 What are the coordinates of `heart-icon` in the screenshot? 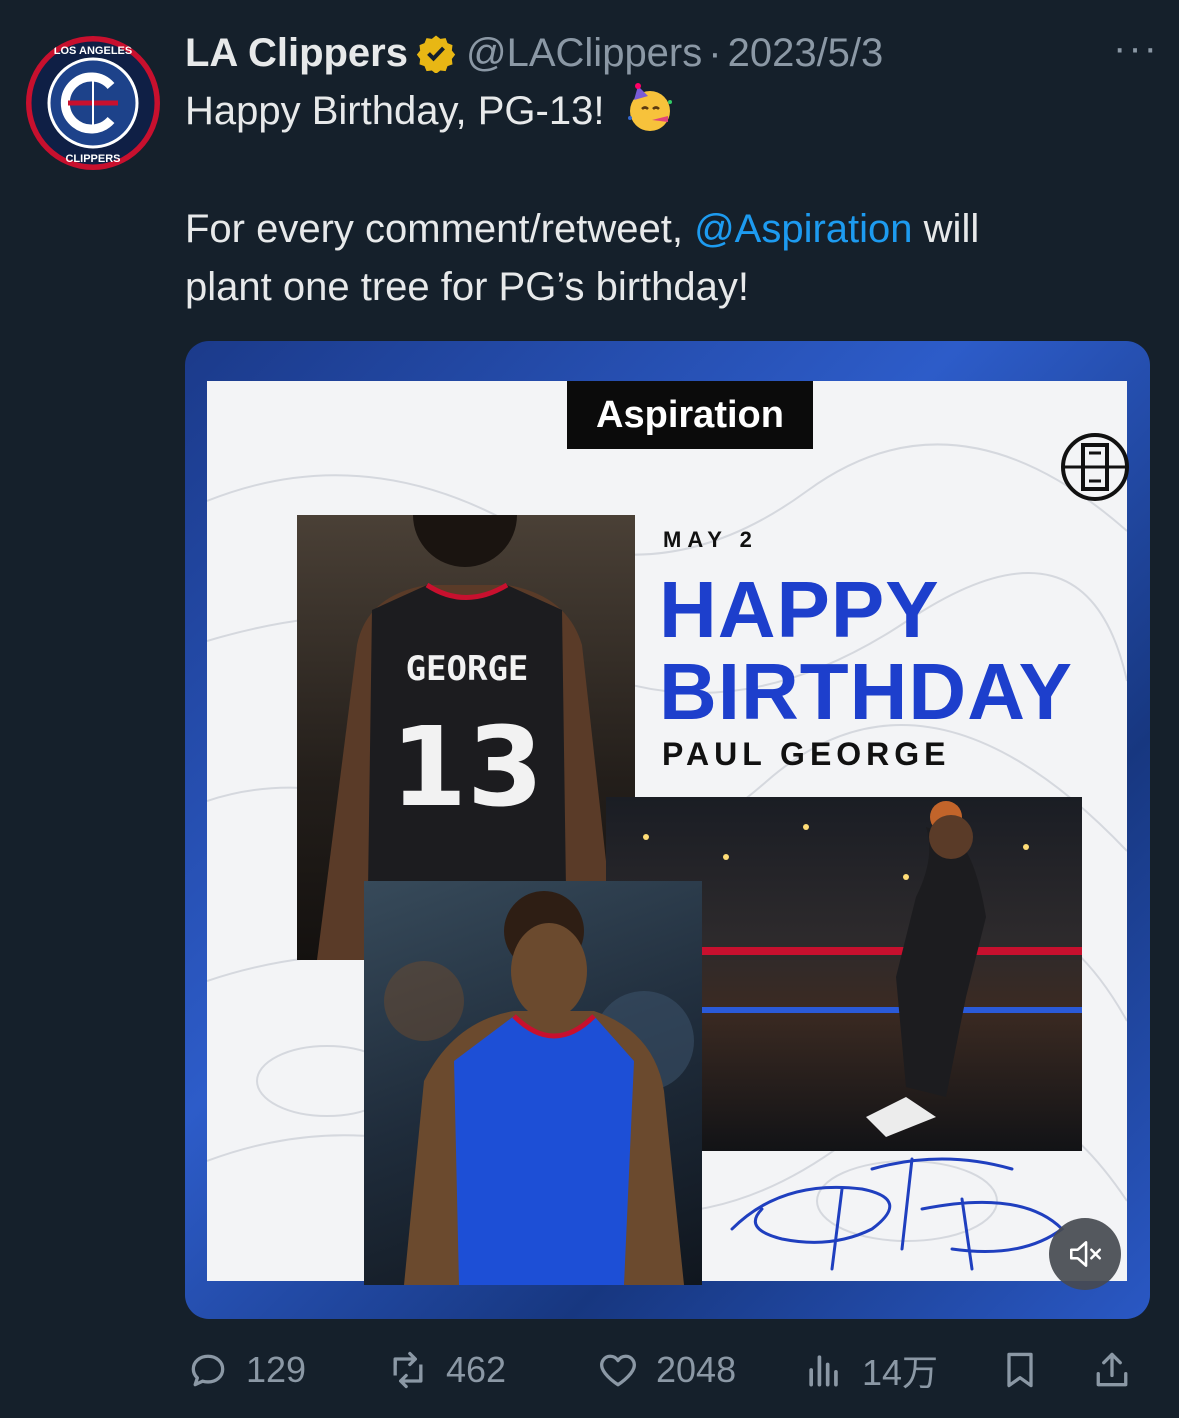 It's located at (618, 1370).